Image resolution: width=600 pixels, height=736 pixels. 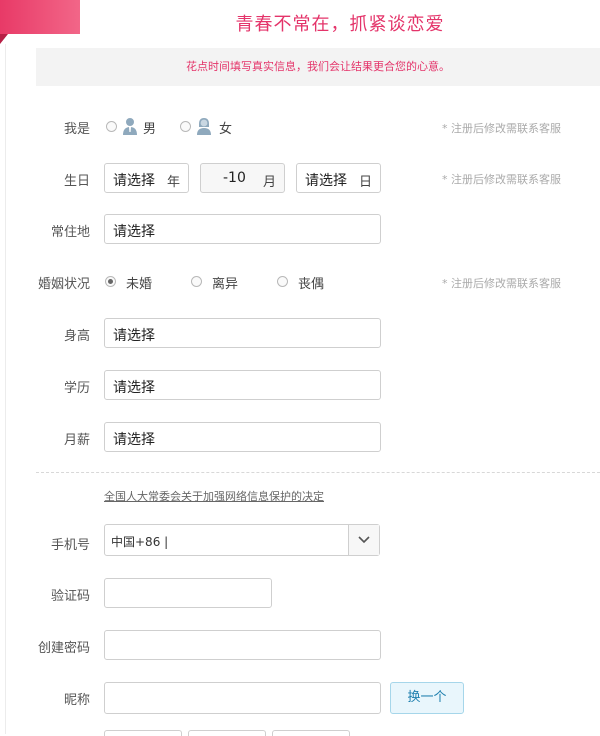 What do you see at coordinates (234, 178) in the screenshot?
I see `birth-month-value: -10` at bounding box center [234, 178].